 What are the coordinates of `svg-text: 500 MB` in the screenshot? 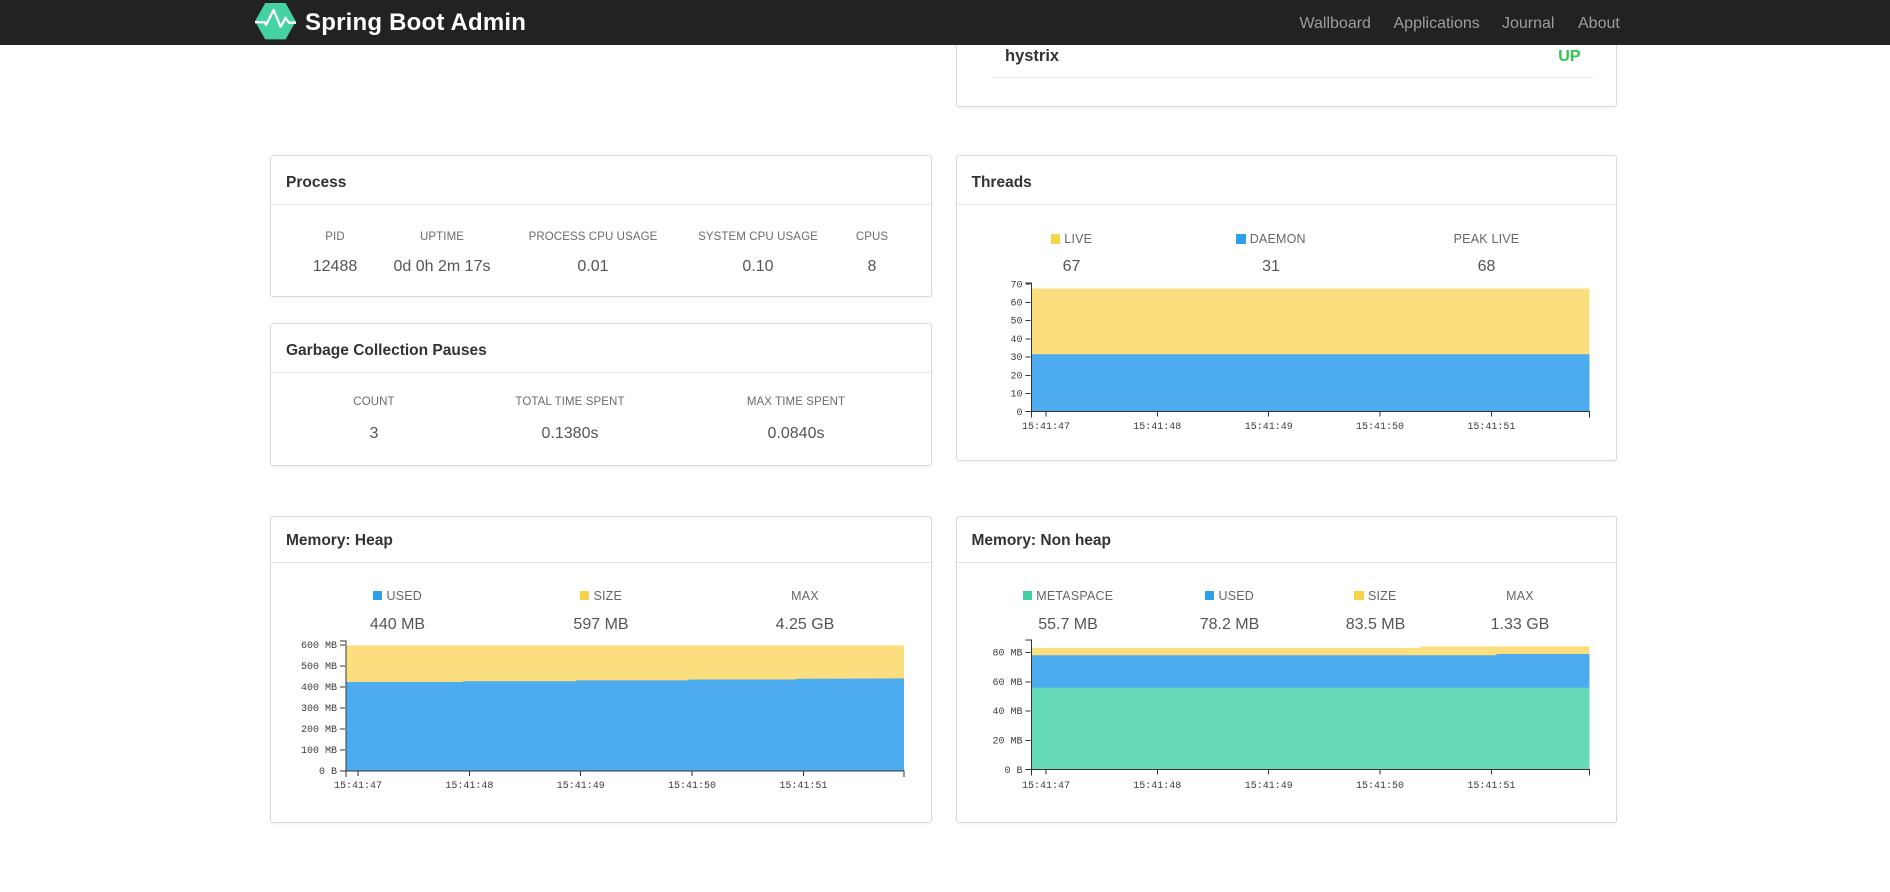 It's located at (319, 667).